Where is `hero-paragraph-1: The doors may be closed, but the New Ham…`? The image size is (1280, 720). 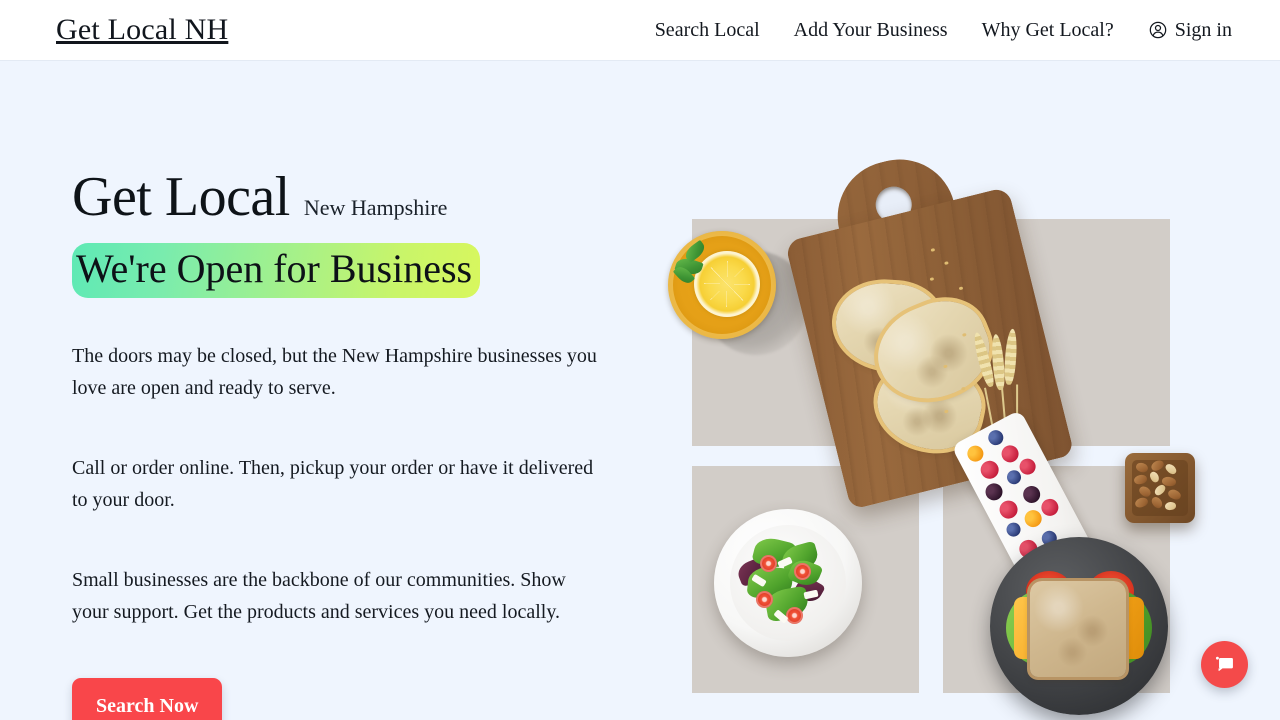 hero-paragraph-1: The doors may be closed, but the New Ham… is located at coordinates (334, 371).